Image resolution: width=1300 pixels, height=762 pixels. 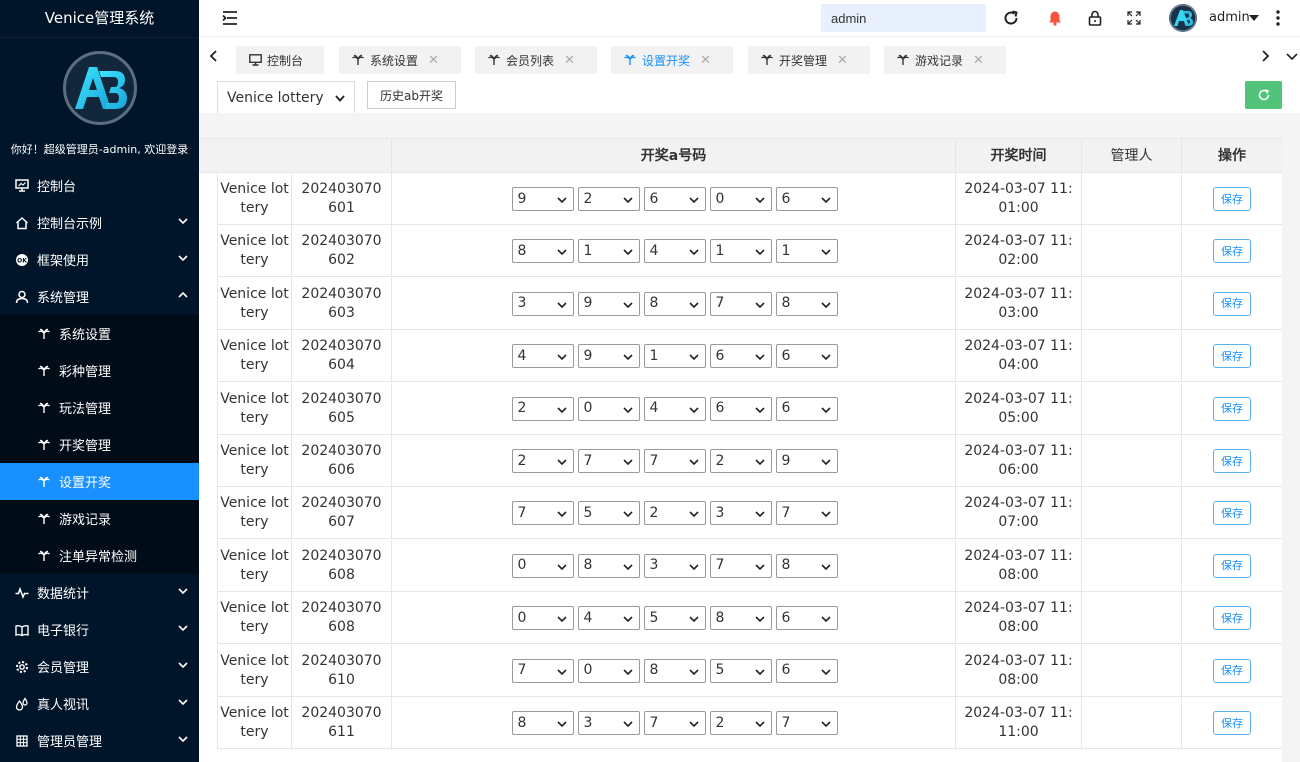 I want to click on tab-draw-manage: 开奖管理 ✕, so click(x=809, y=60).